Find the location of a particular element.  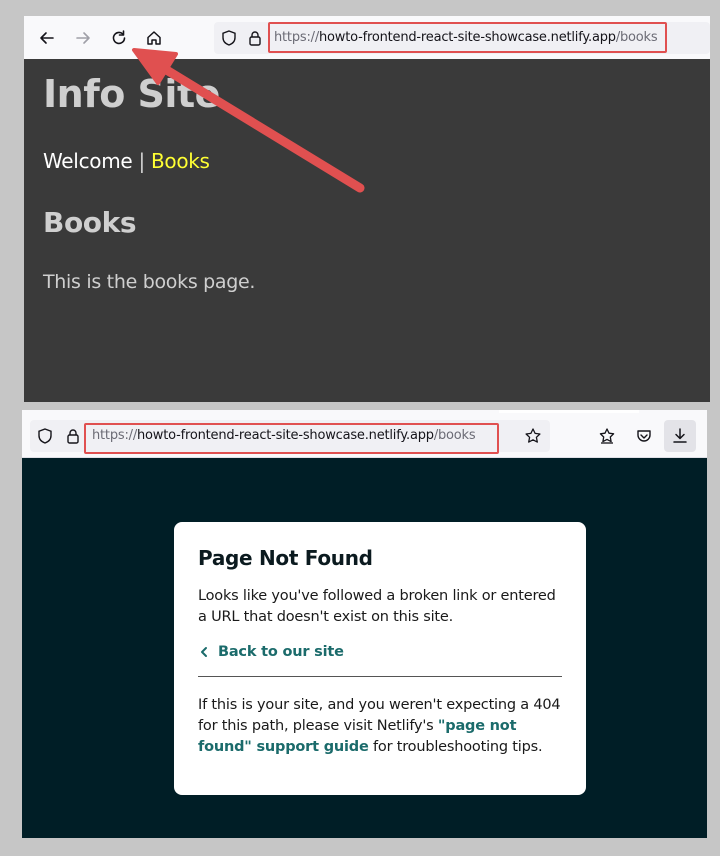

bookmark-star-icon is located at coordinates (533, 436).